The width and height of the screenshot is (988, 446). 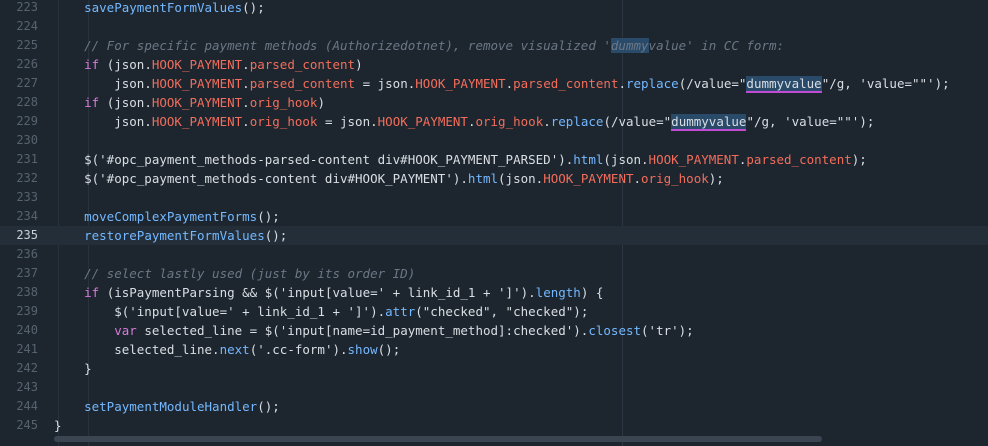 I want to click on code-line: 233, so click(x=494, y=197).